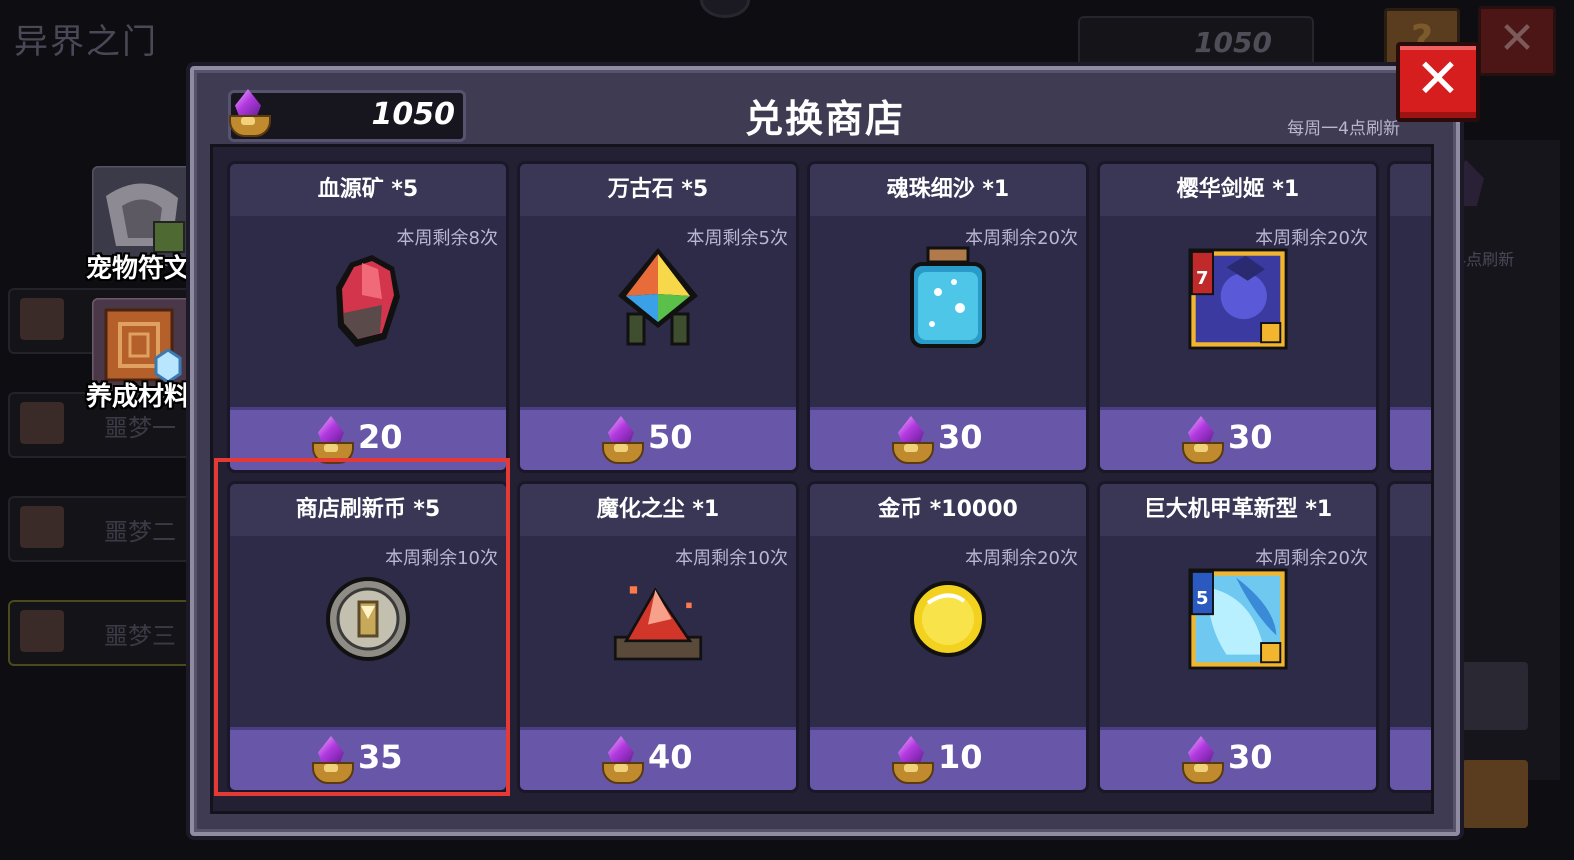 The width and height of the screenshot is (1574, 860). I want to click on price-bar: 50, so click(658, 438).